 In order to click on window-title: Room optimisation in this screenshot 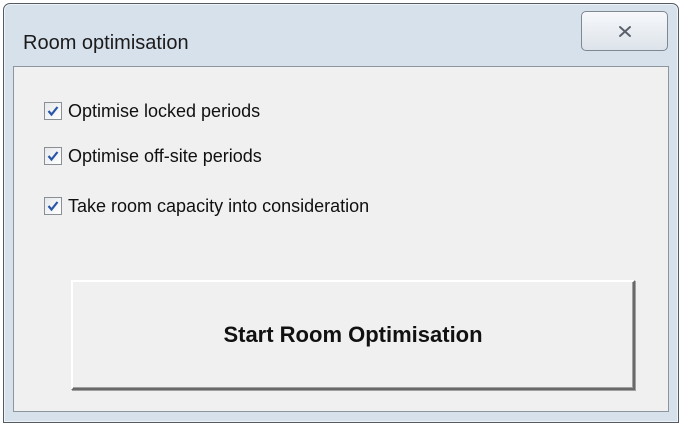, I will do `click(106, 43)`.